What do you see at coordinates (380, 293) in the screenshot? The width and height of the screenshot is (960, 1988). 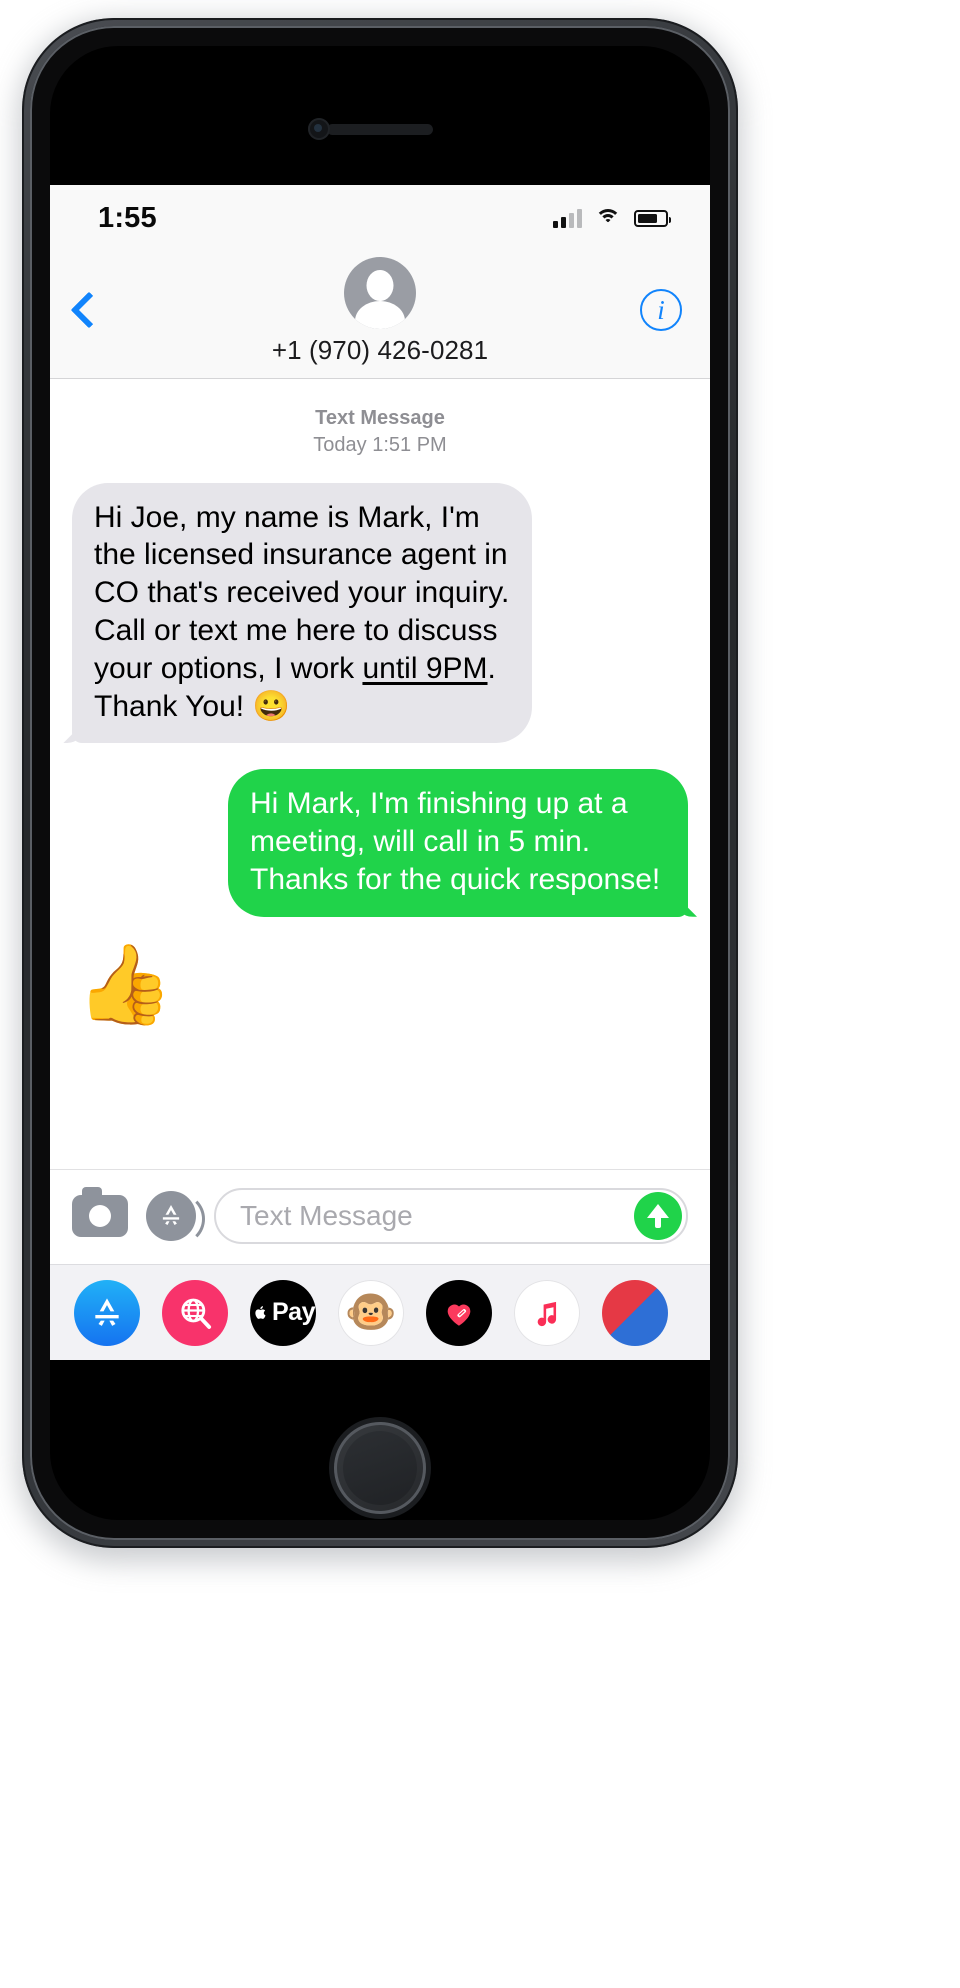 I see `avatar` at bounding box center [380, 293].